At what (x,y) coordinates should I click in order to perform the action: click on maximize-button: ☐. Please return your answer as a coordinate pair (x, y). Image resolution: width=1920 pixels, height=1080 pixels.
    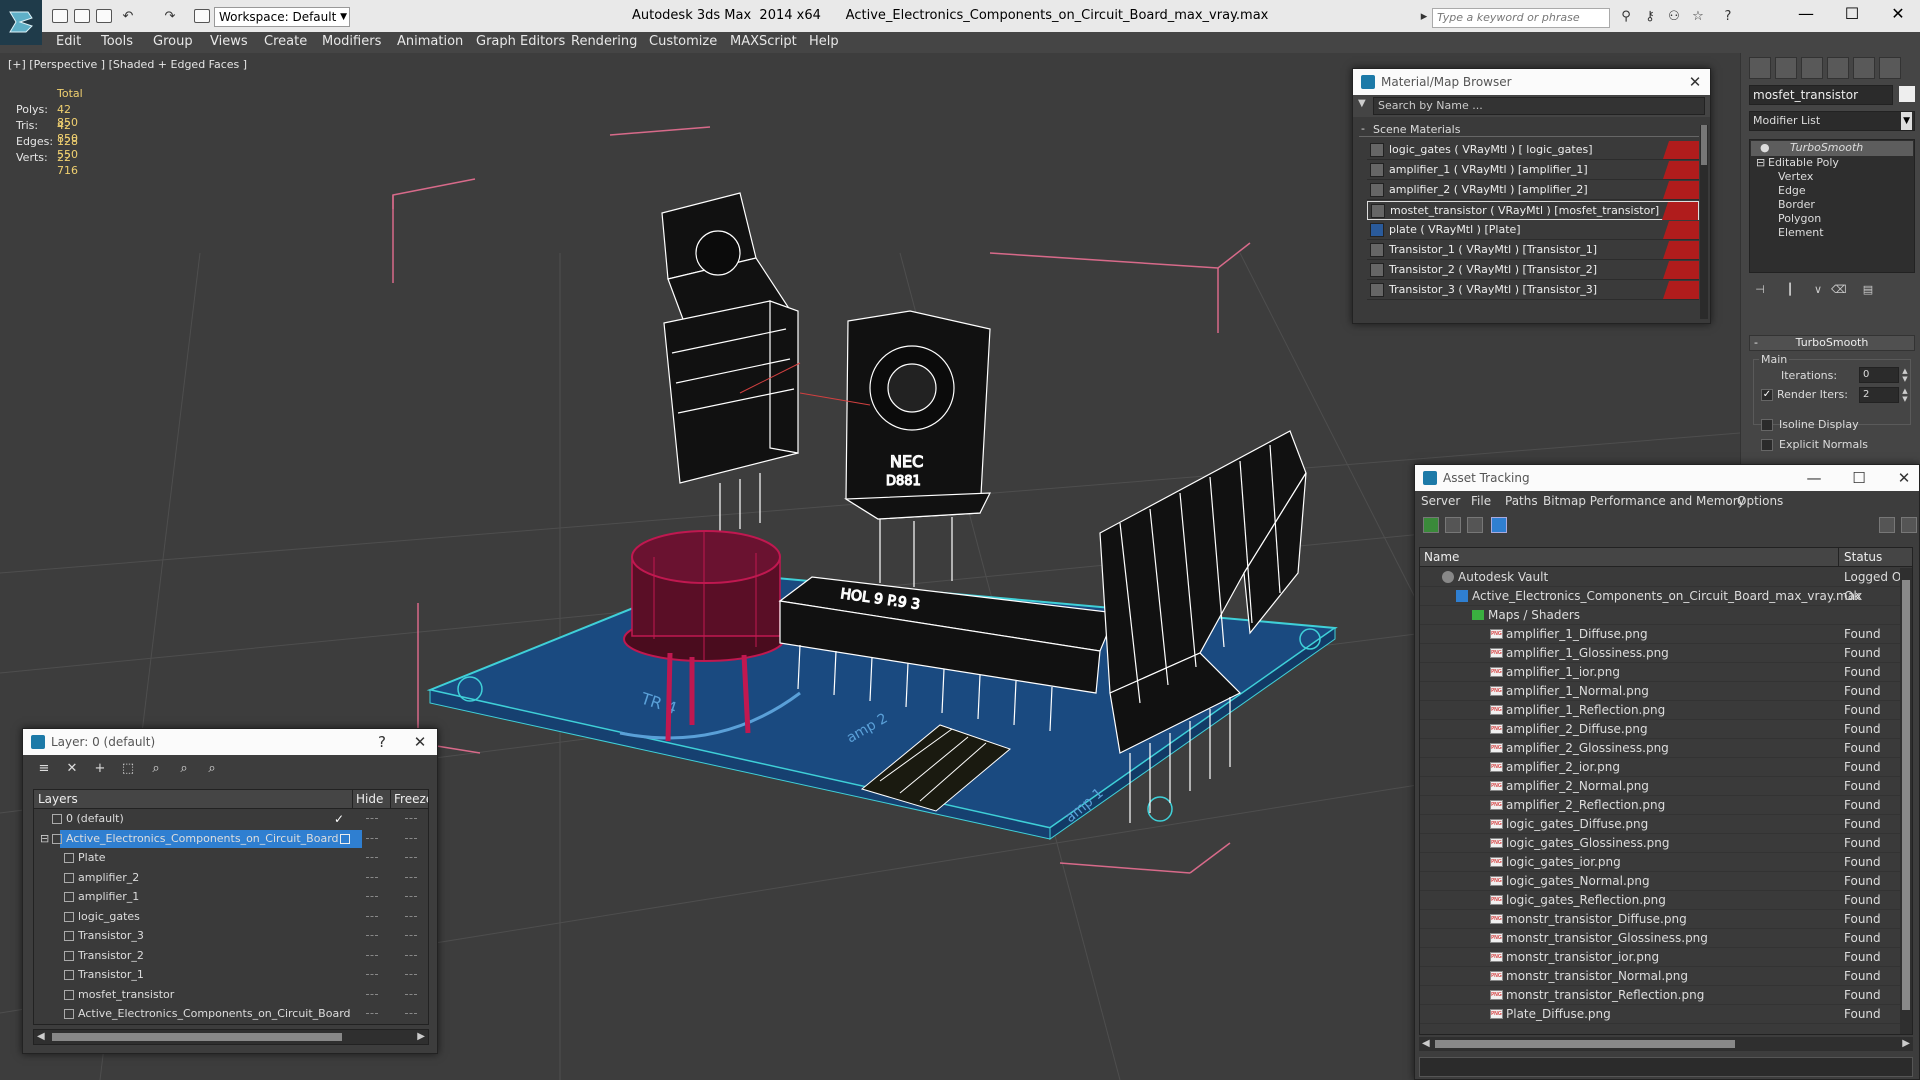
    Looking at the image, I should click on (1852, 15).